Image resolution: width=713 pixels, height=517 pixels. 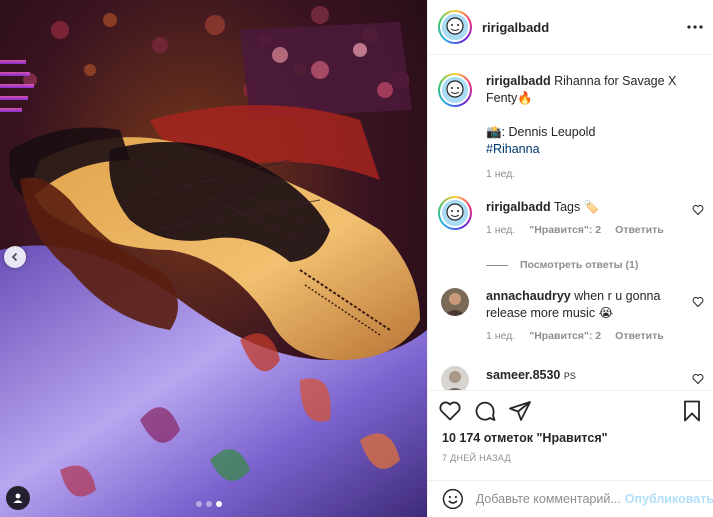 I want to click on comment-username: sameer.8530, so click(x=523, y=375).